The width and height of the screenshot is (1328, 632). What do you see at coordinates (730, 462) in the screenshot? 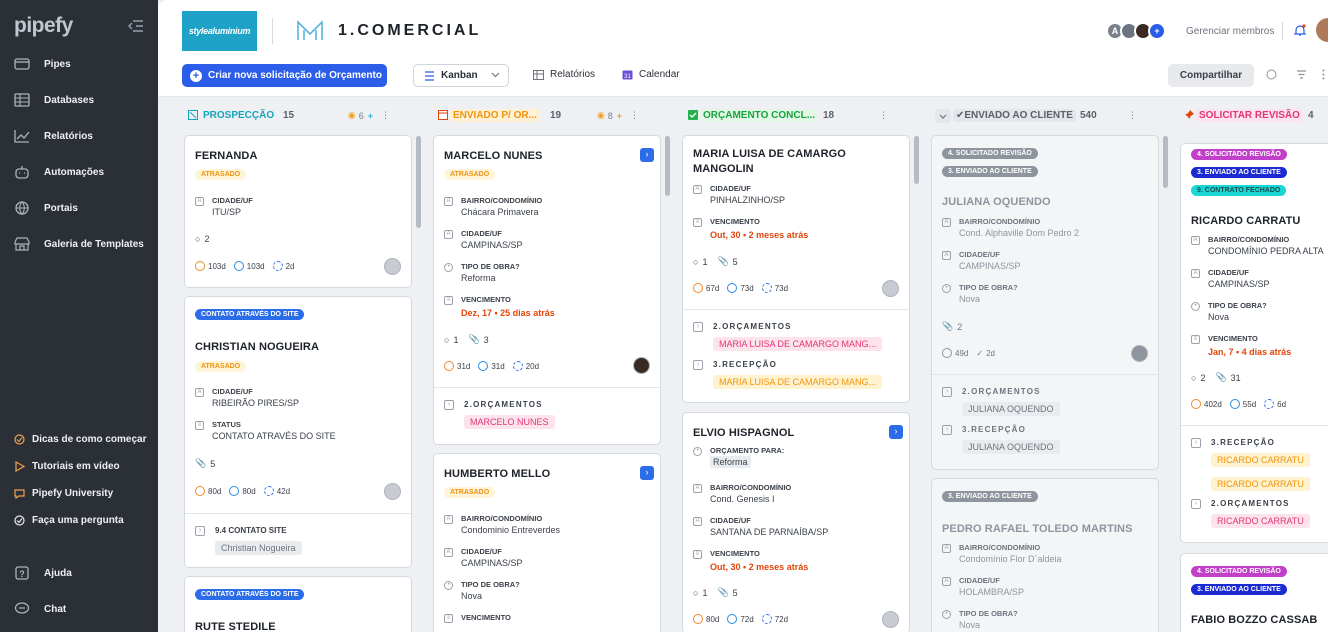
I see `field-value: Reforma` at bounding box center [730, 462].